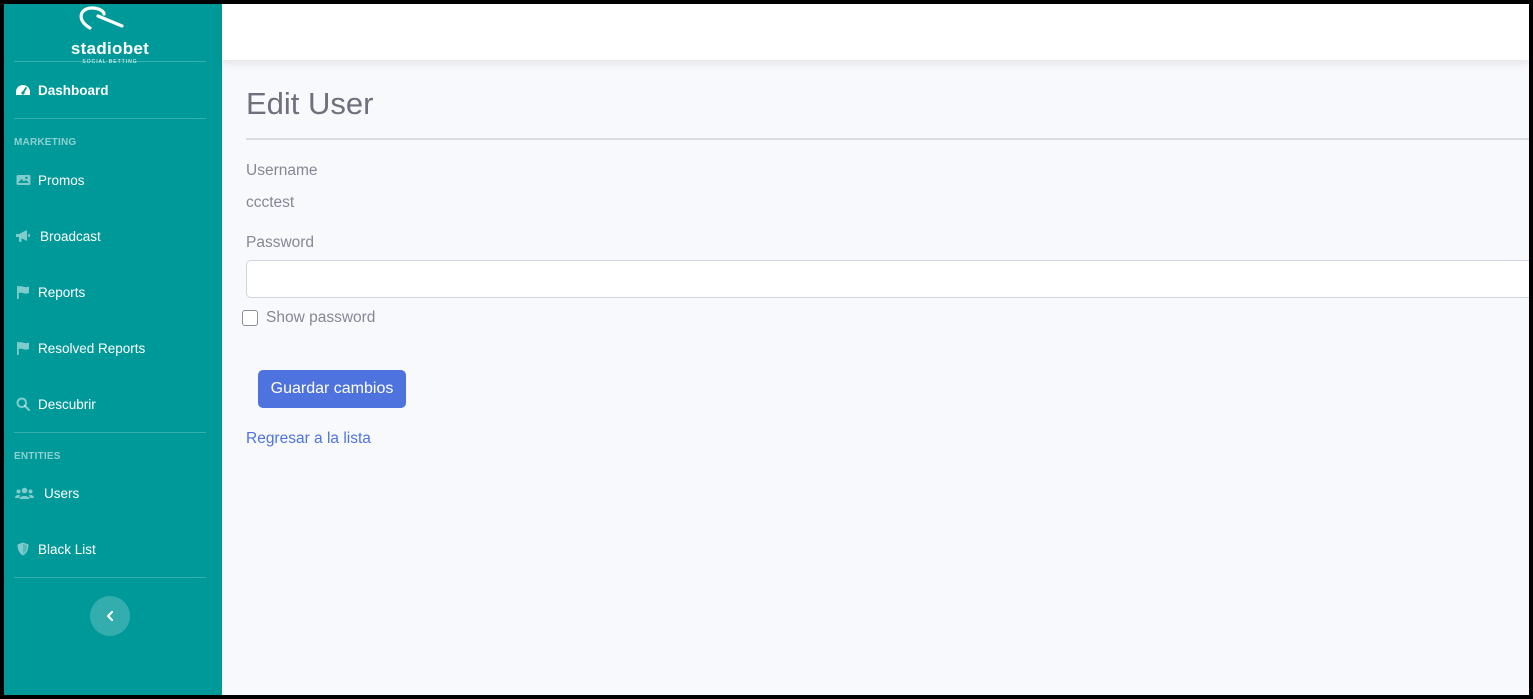 The image size is (1533, 699). What do you see at coordinates (73, 90) in the screenshot?
I see `sidebar-item-label: Dashboard` at bounding box center [73, 90].